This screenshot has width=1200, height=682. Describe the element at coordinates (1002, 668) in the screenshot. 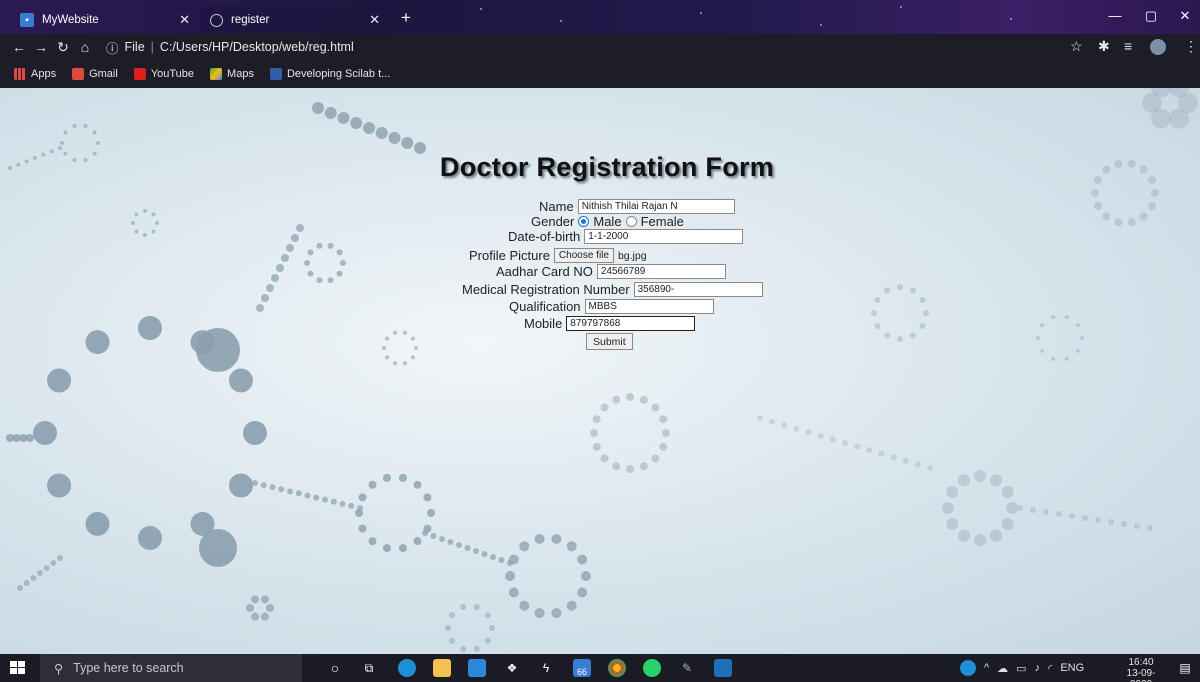

I see `cloud-icon: ☁` at that location.